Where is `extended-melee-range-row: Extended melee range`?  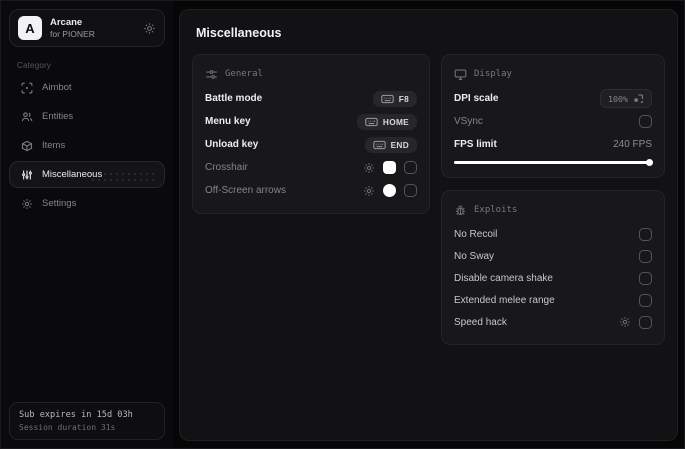 extended-melee-range-row: Extended melee range is located at coordinates (553, 300).